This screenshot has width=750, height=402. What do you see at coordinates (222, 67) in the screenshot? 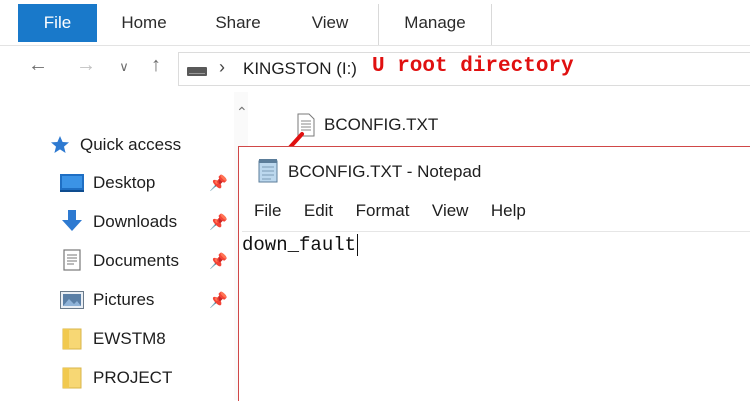
I see `chevron-right-icon: ›` at bounding box center [222, 67].